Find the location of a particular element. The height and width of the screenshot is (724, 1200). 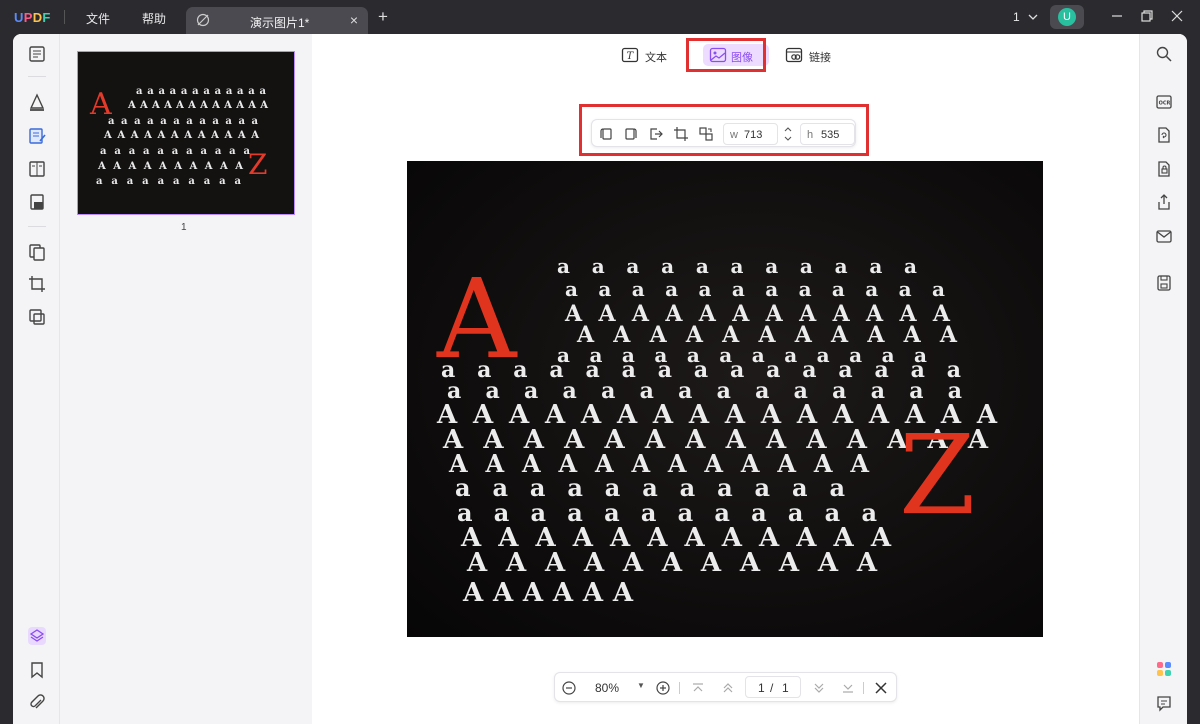

mode-text-button: T 文本 is located at coordinates (645, 55).